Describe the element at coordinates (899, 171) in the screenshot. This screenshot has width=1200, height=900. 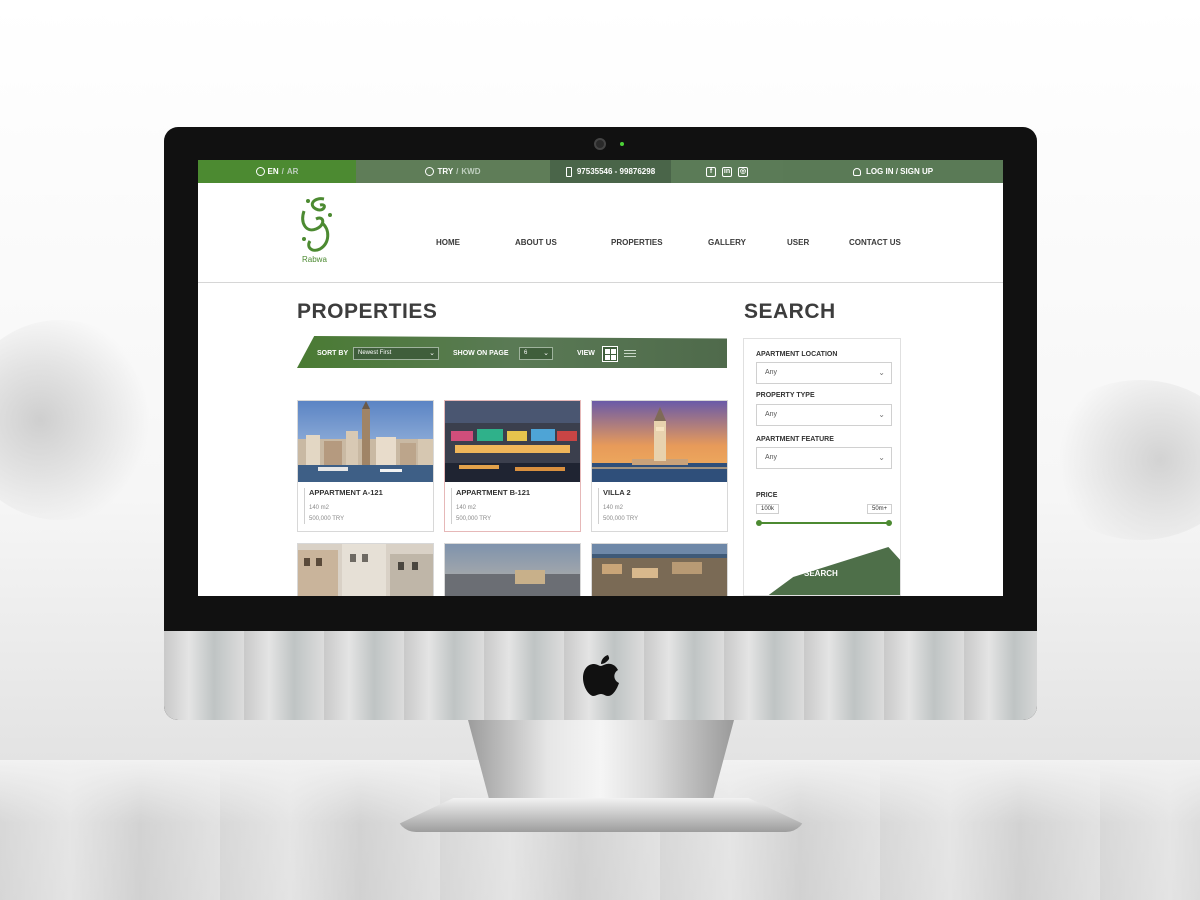
I see `login-label: LOG IN / SIGN UP` at that location.